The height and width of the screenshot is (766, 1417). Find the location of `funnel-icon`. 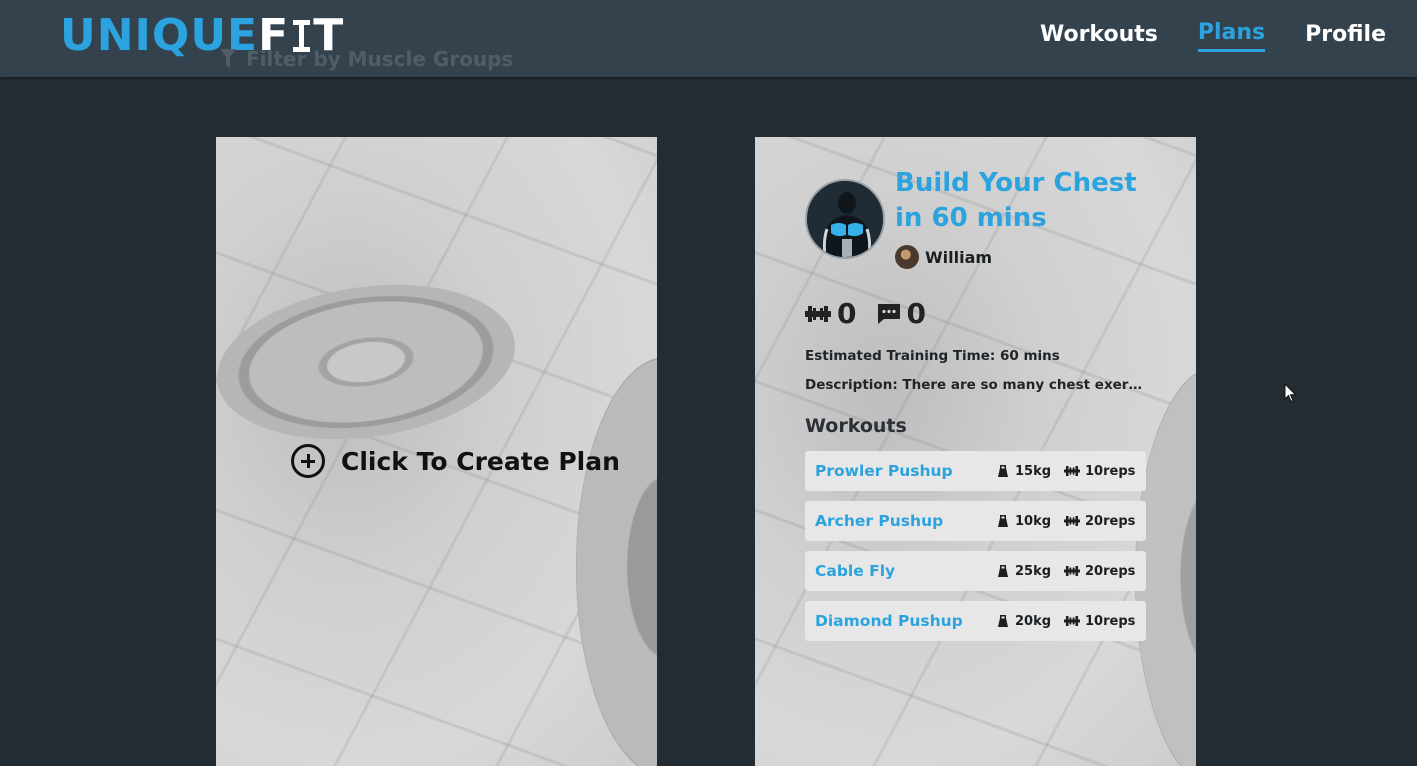

funnel-icon is located at coordinates (228, 59).